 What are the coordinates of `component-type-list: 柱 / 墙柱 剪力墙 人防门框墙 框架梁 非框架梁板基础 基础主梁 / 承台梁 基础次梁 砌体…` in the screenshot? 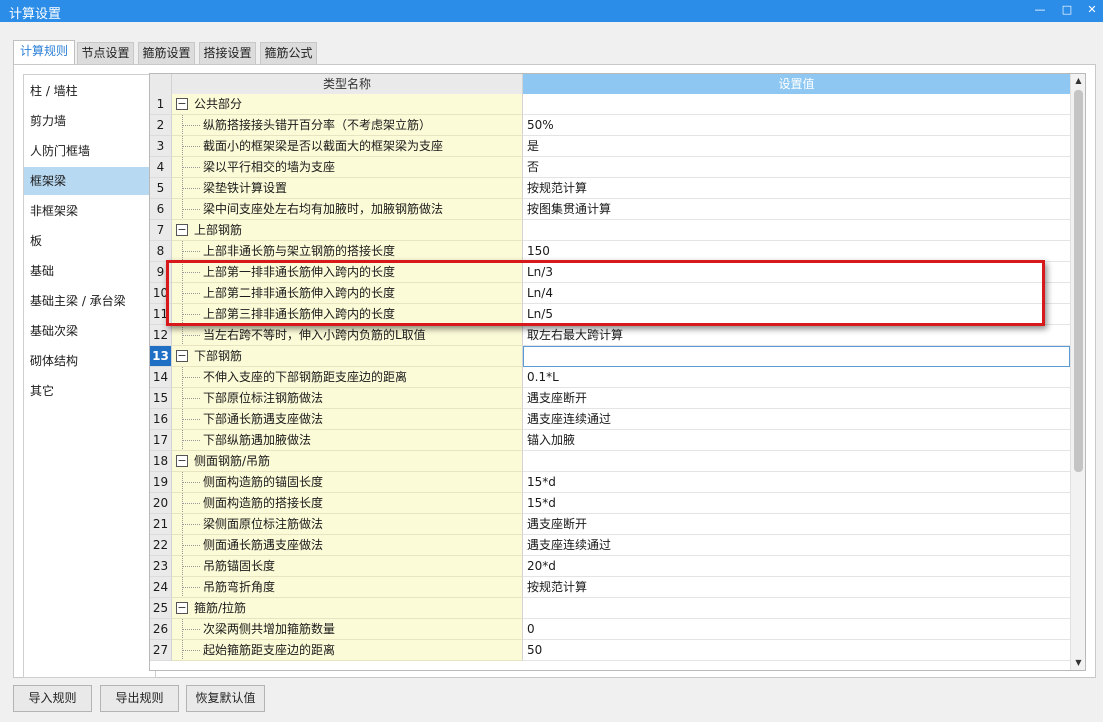 It's located at (89, 376).